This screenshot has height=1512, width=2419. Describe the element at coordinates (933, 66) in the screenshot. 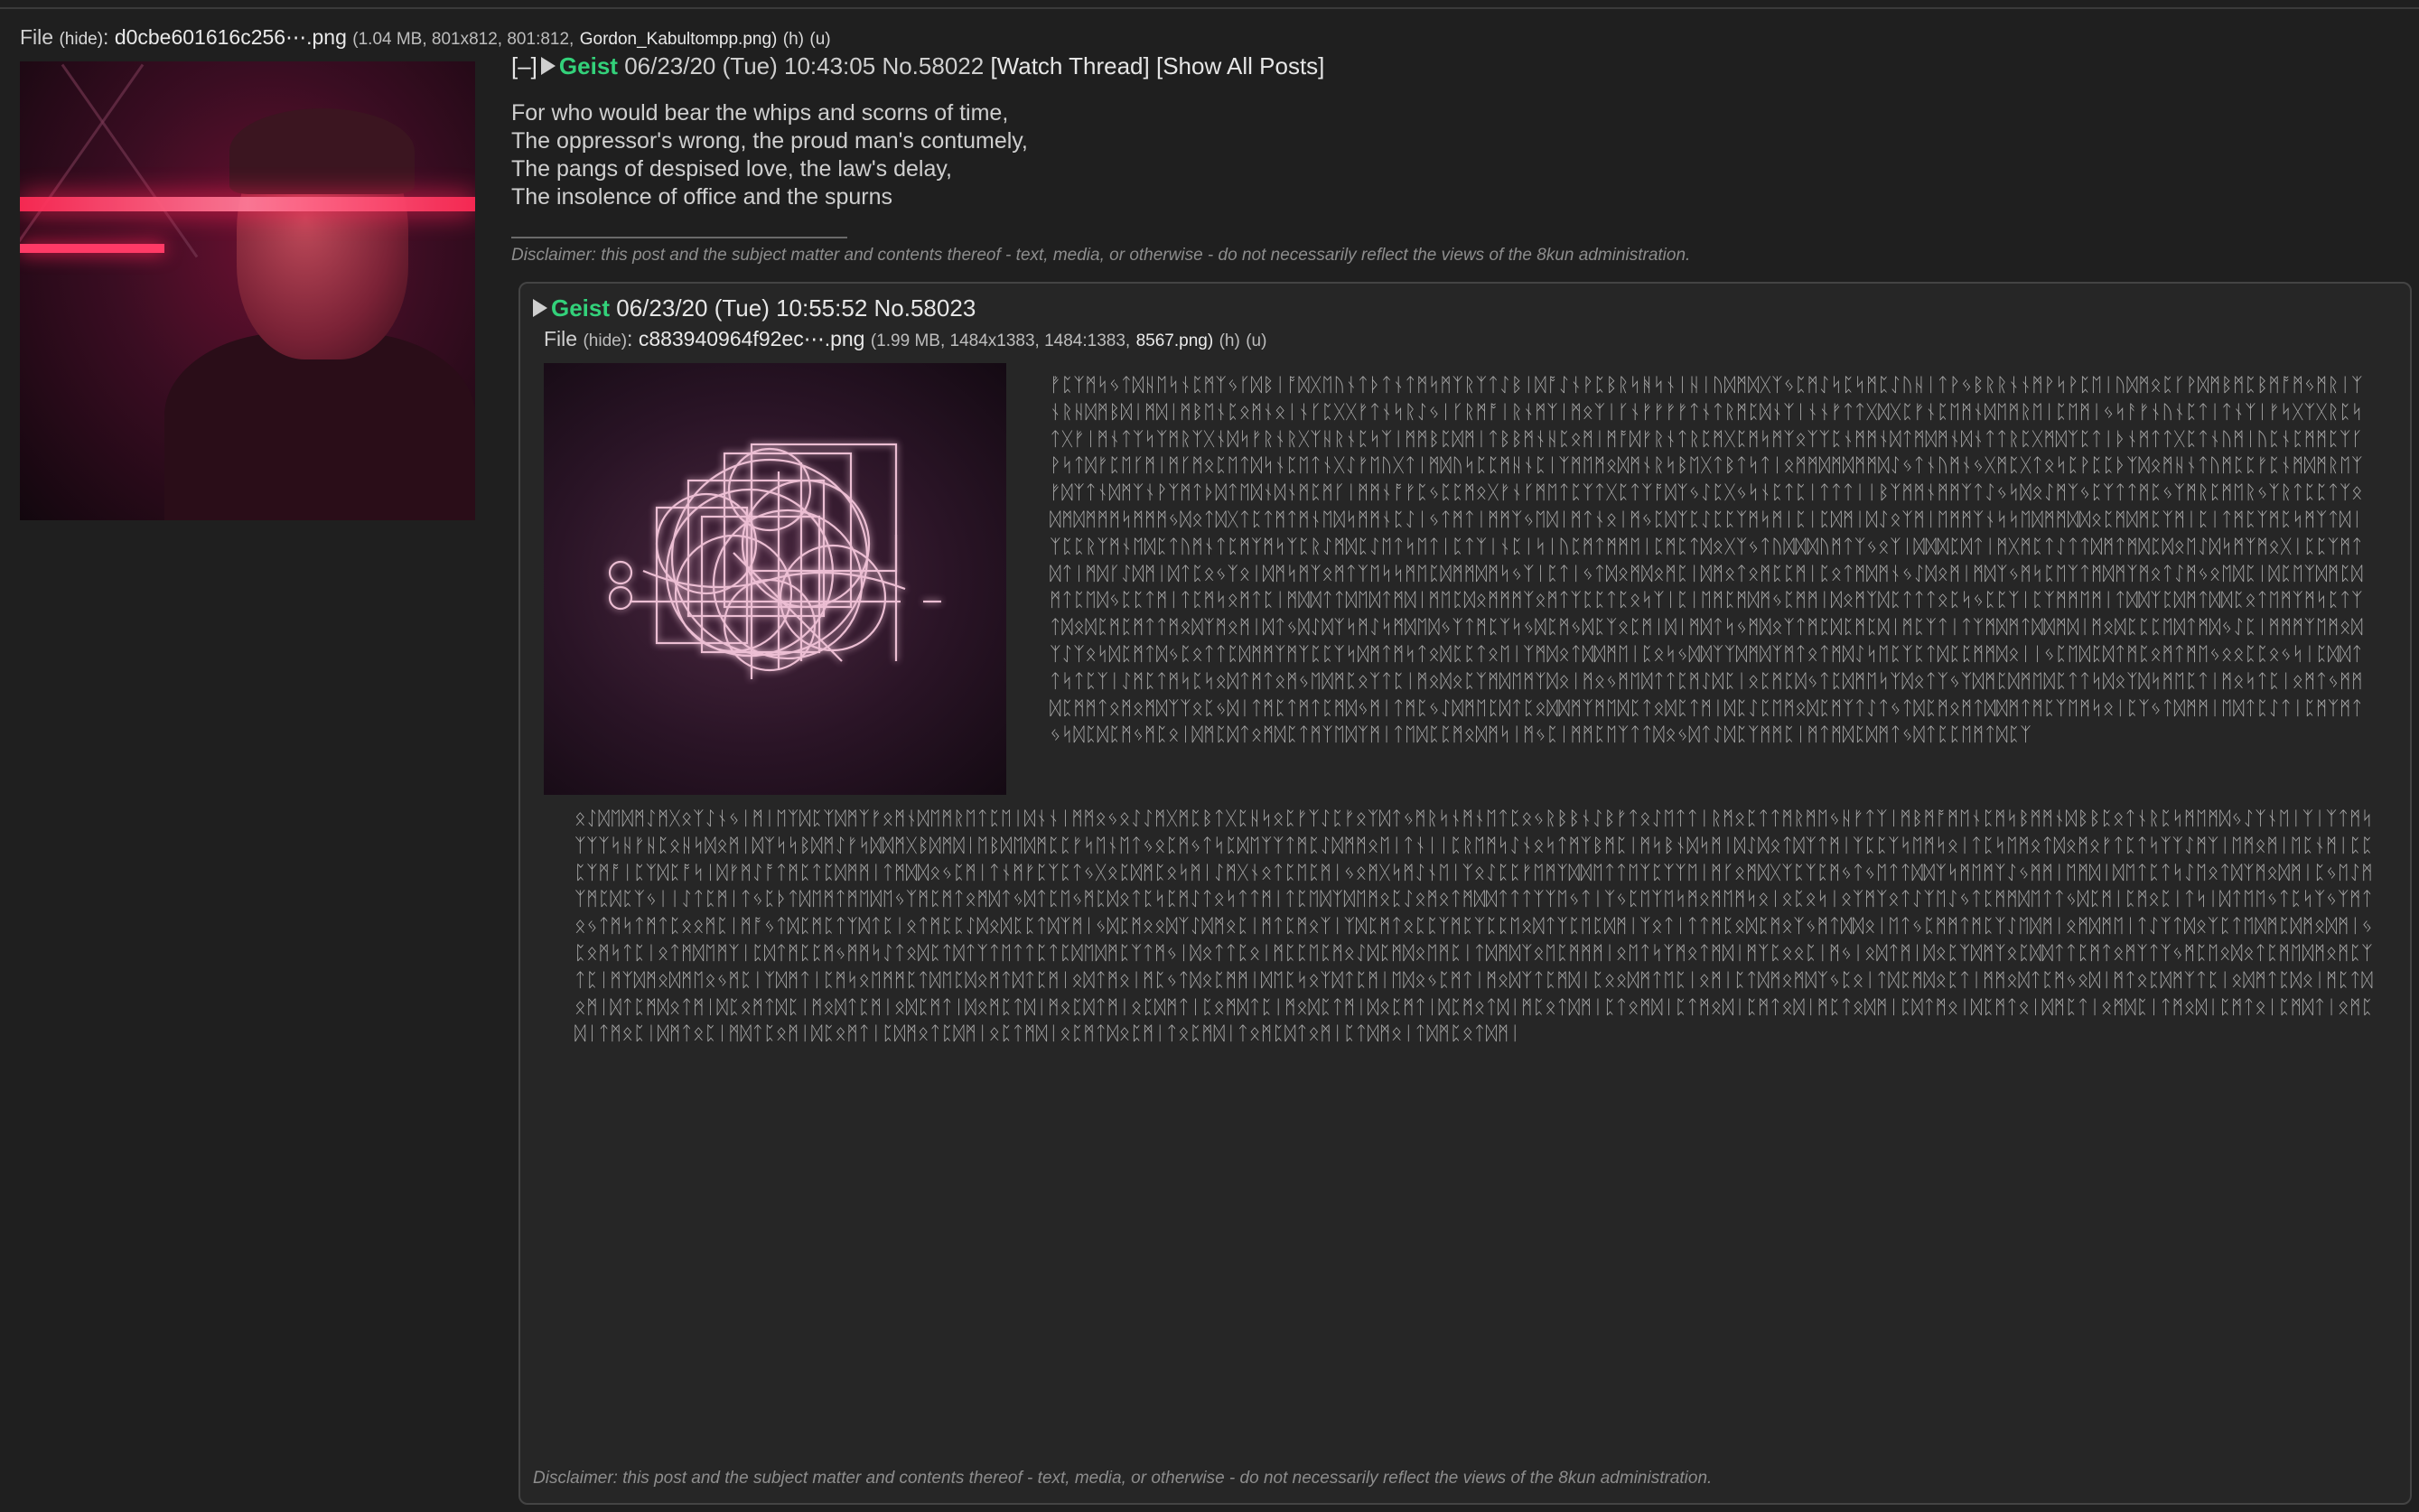

I see `post-number-link: No.58022` at that location.